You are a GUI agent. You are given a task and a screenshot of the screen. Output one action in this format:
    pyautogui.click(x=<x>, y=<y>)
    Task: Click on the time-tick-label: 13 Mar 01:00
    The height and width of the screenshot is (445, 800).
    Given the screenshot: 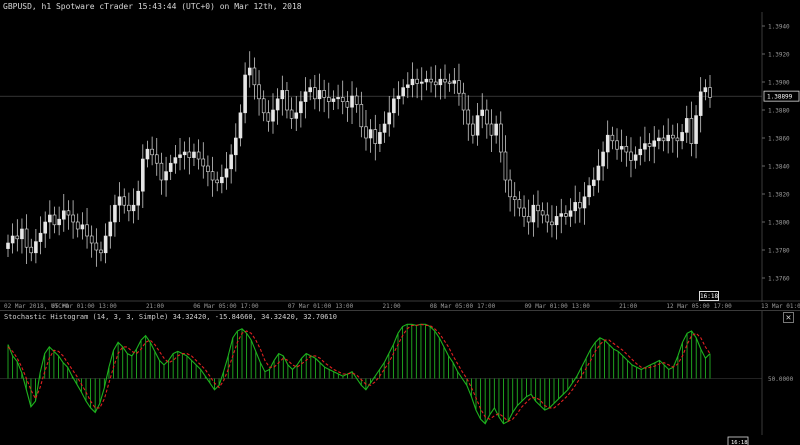 What is the action you would take?
    pyautogui.click(x=780, y=306)
    